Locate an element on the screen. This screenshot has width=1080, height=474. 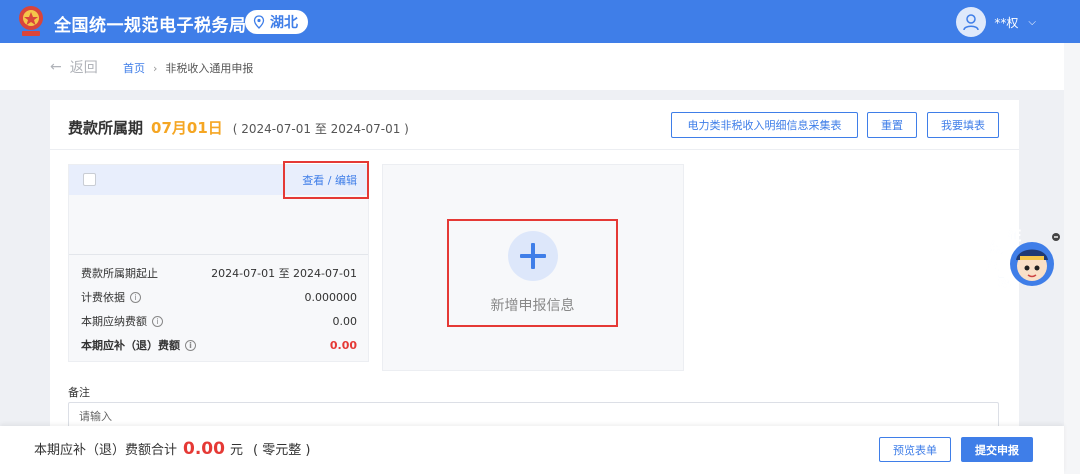
back-button: ← 返回 is located at coordinates (74, 67).